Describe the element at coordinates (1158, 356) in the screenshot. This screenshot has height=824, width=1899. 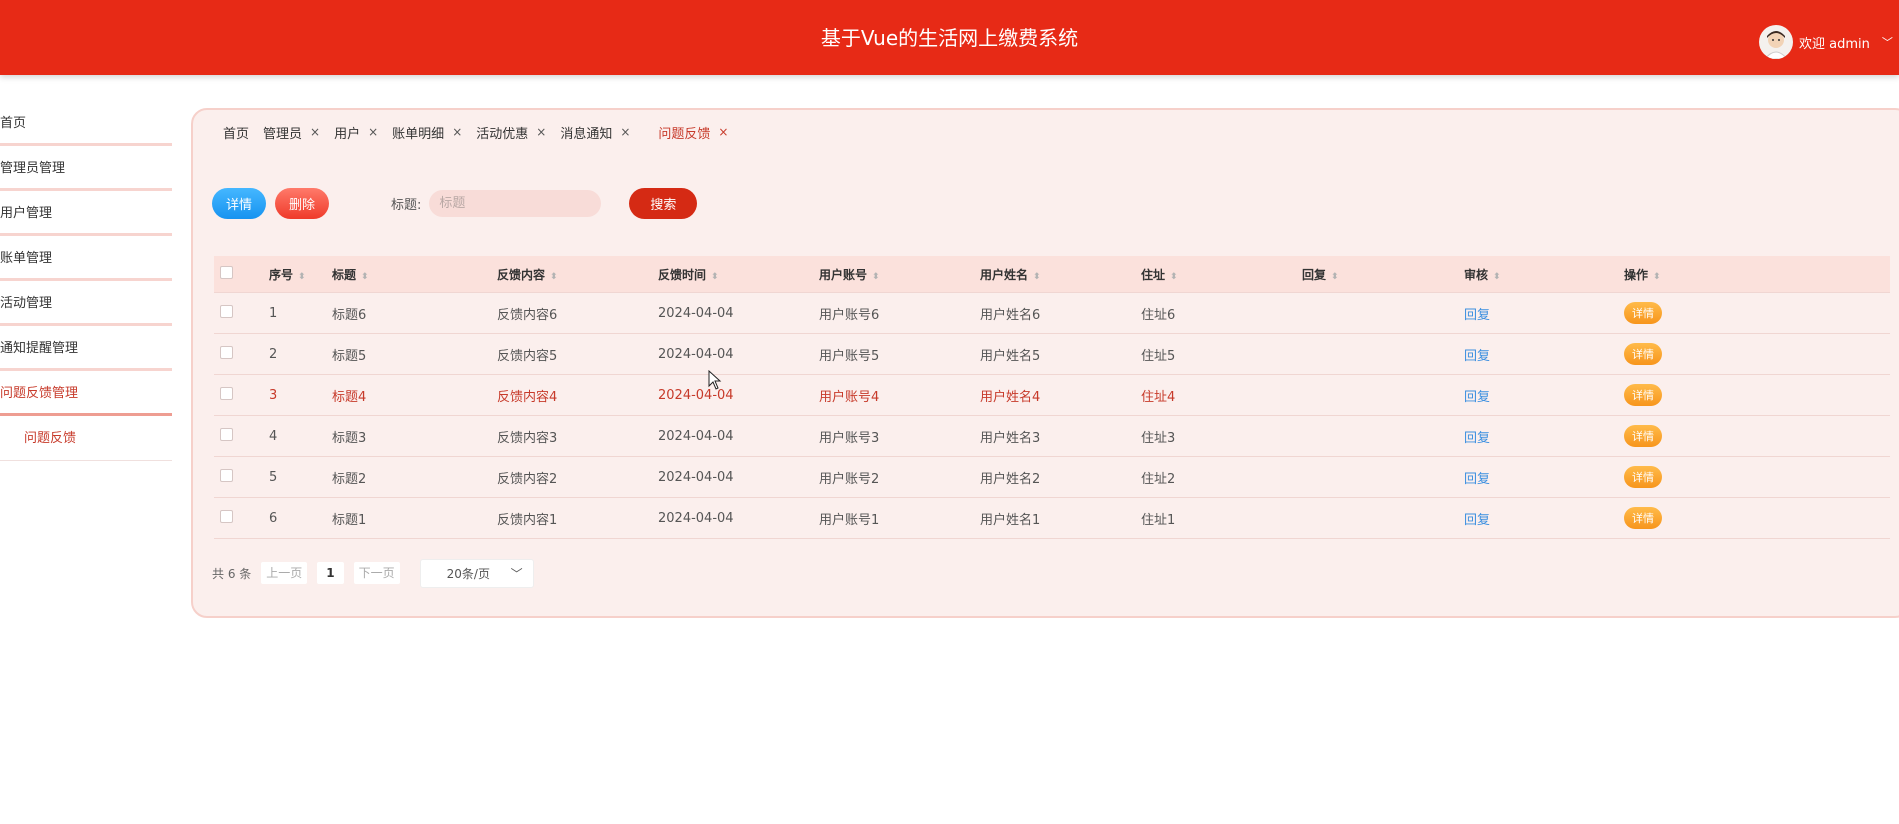
I see `table-cell-address: 住址5` at that location.